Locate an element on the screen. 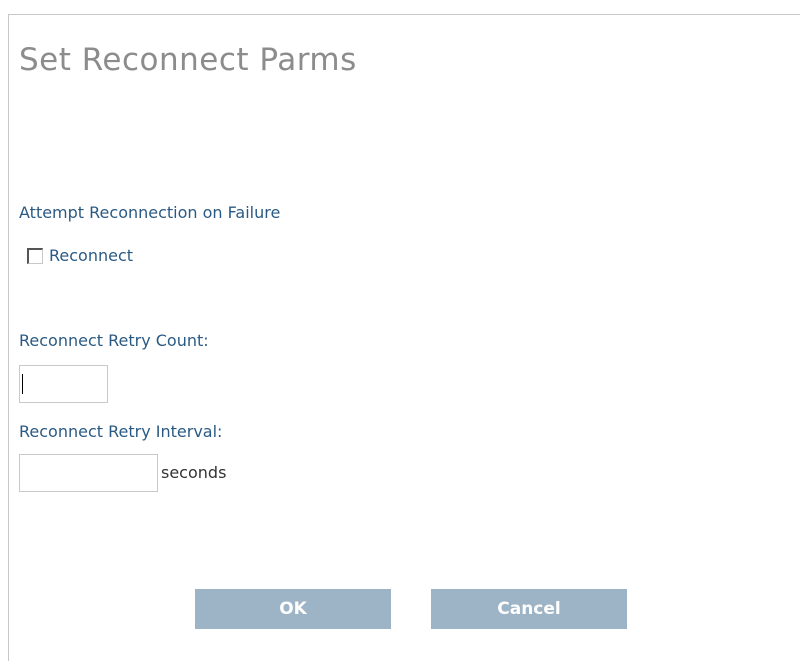 The image size is (800, 661). ok-button: OK is located at coordinates (293, 609).